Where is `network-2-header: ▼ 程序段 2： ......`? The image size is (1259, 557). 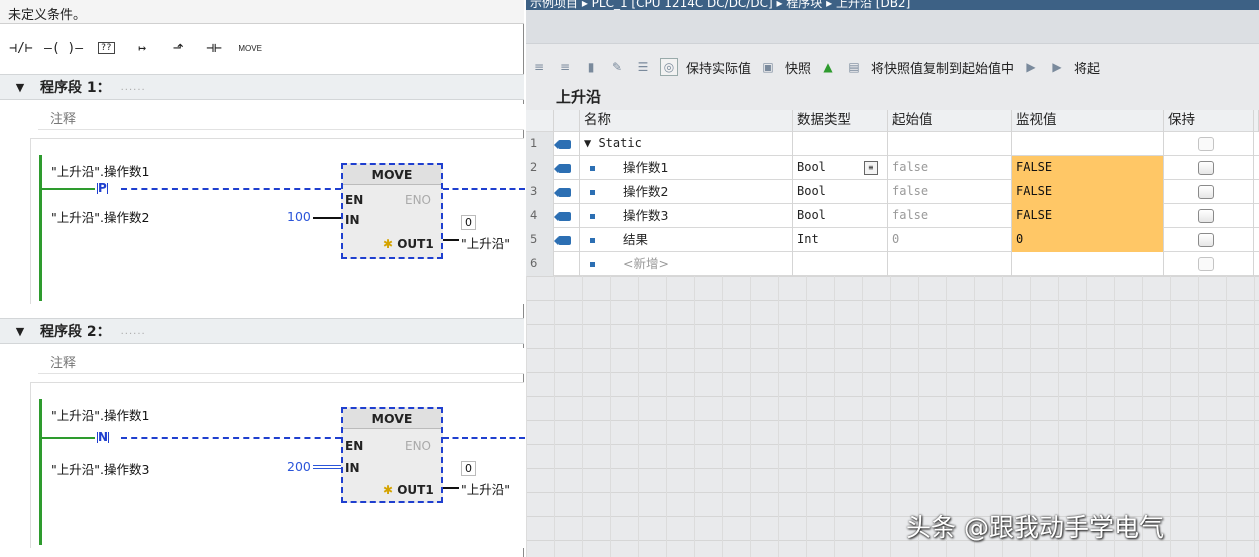
network-2-header: ▼ 程序段 2： ...... is located at coordinates (262, 331).